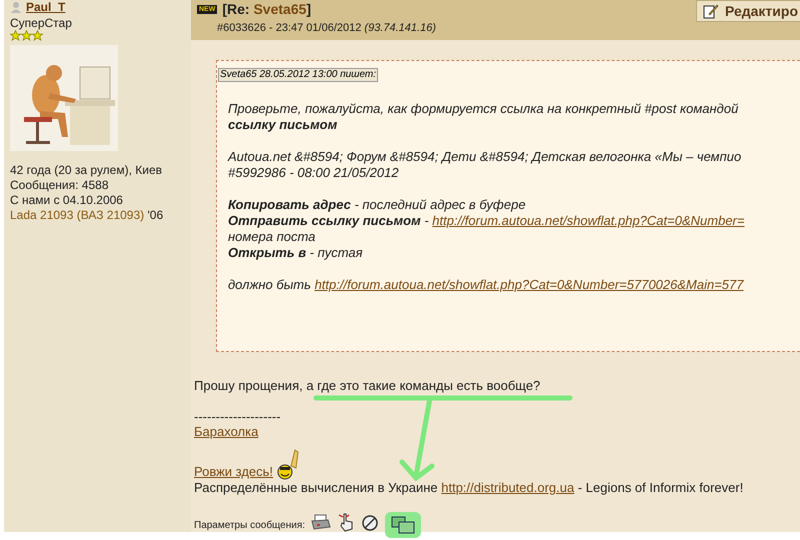  Describe the element at coordinates (226, 432) in the screenshot. I see `link: Барахолка` at that location.